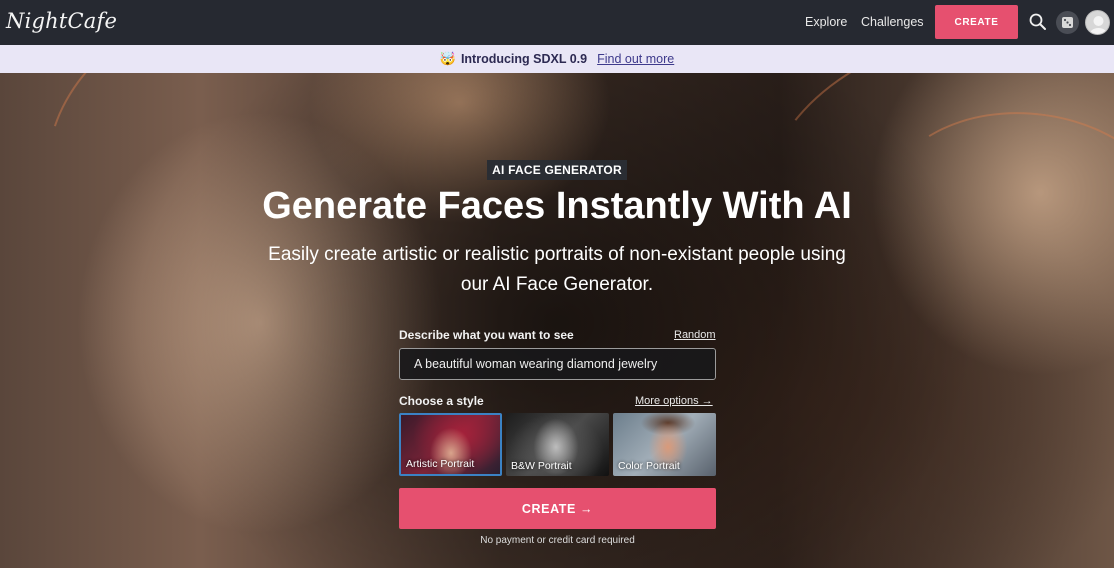 The width and height of the screenshot is (1114, 568). Describe the element at coordinates (524, 59) in the screenshot. I see `announcement-title: Introducing SDXL 0.9` at that location.